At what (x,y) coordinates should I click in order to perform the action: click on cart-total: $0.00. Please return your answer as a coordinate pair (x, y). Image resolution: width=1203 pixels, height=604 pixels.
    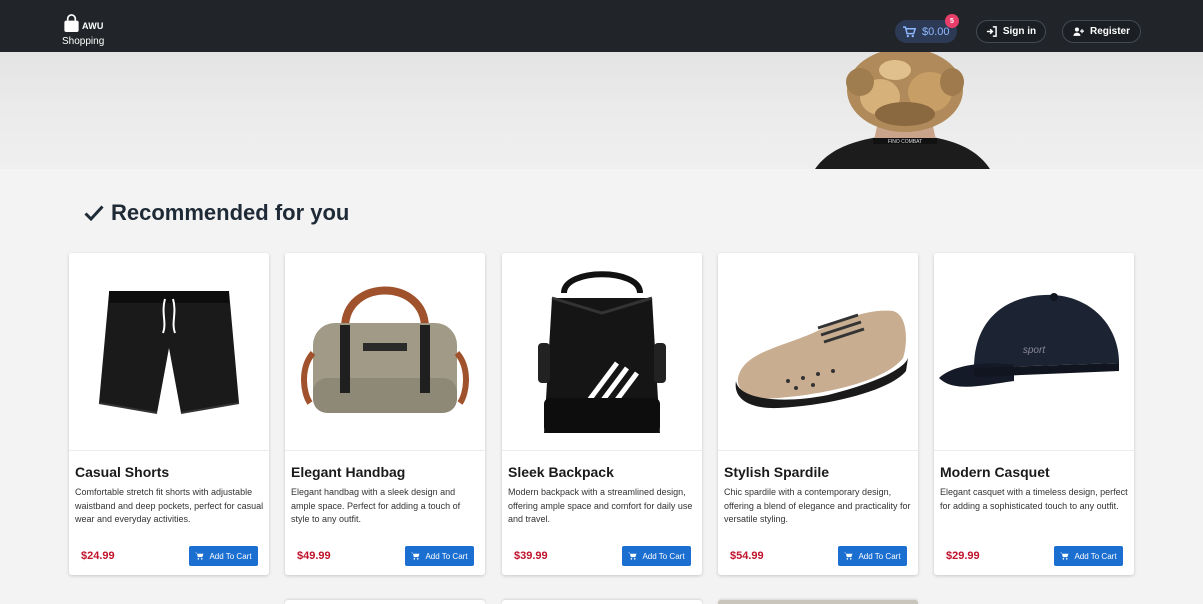
    Looking at the image, I should click on (936, 31).